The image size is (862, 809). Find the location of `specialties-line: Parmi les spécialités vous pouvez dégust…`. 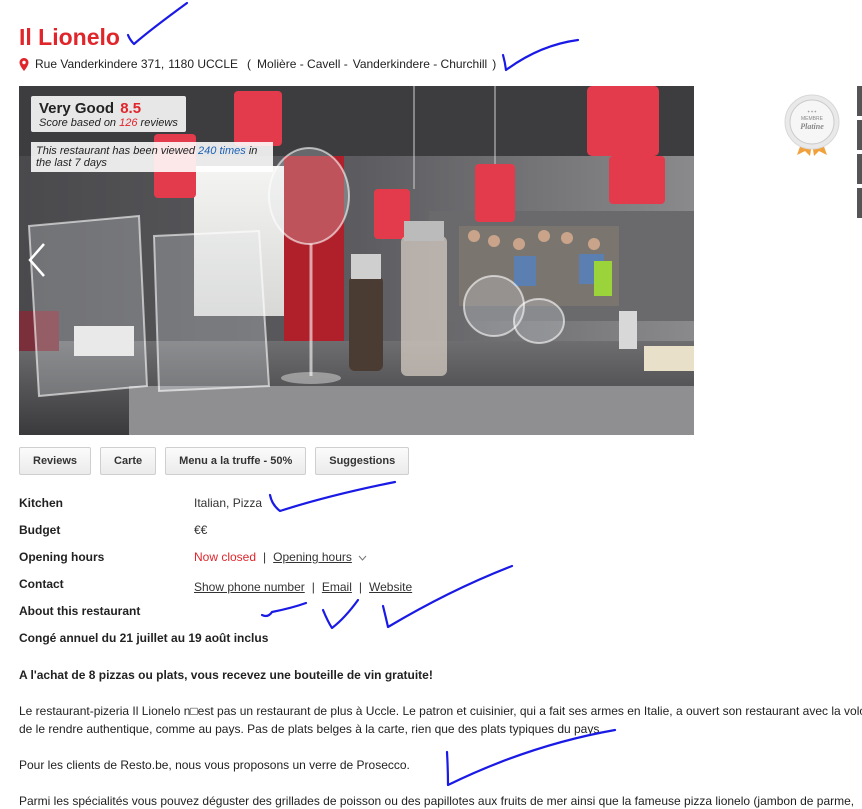

specialties-line: Parmi les spécialités vous pouvez dégust… is located at coordinates (437, 801).